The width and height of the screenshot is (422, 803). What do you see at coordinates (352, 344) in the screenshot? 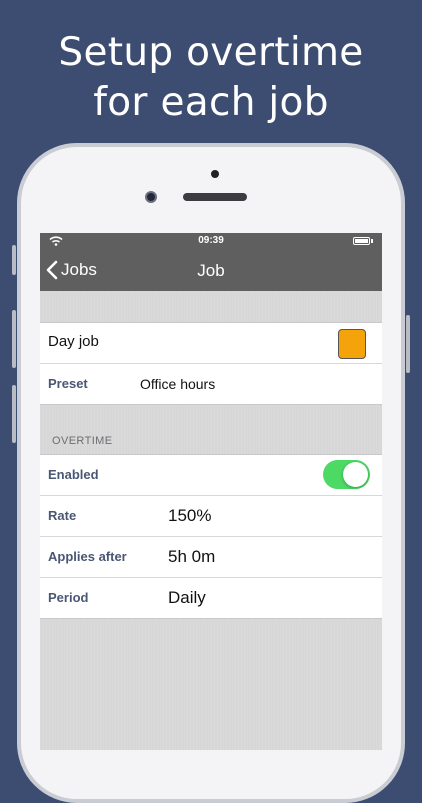
I see `job-color-swatch` at bounding box center [352, 344].